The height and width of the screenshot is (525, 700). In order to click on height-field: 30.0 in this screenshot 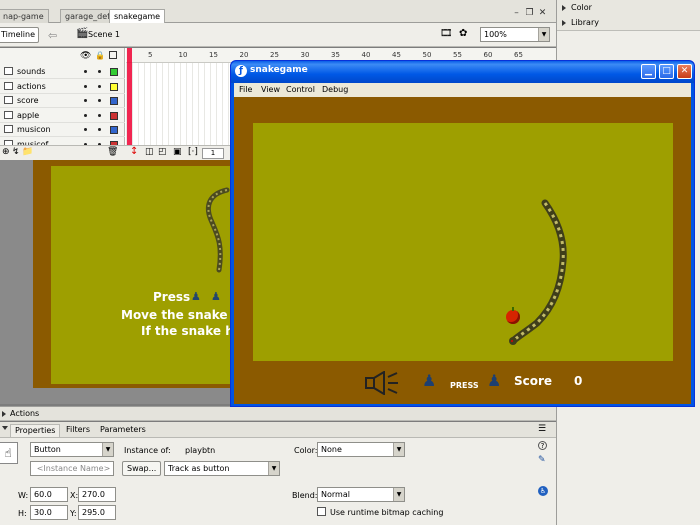, I will do `click(49, 512)`.